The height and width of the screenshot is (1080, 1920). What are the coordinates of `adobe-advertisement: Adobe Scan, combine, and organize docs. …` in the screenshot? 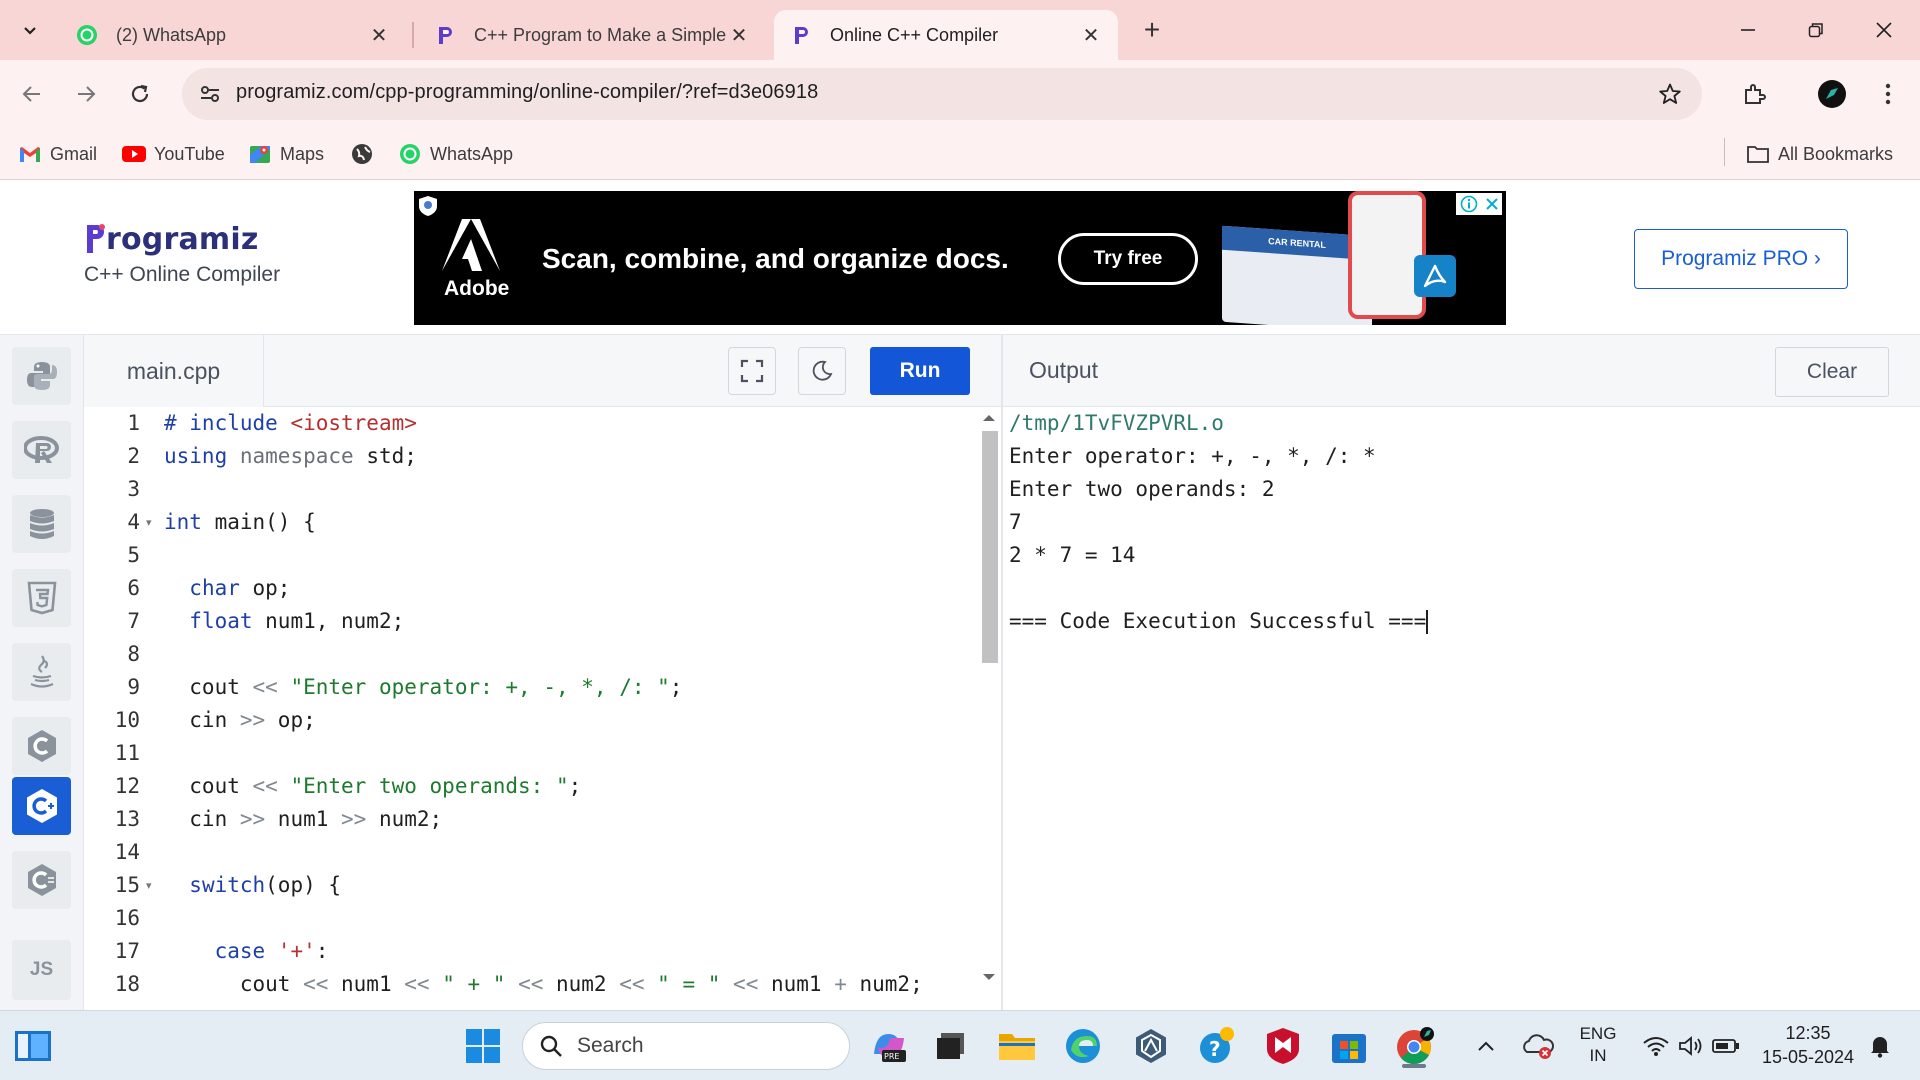 It's located at (960, 258).